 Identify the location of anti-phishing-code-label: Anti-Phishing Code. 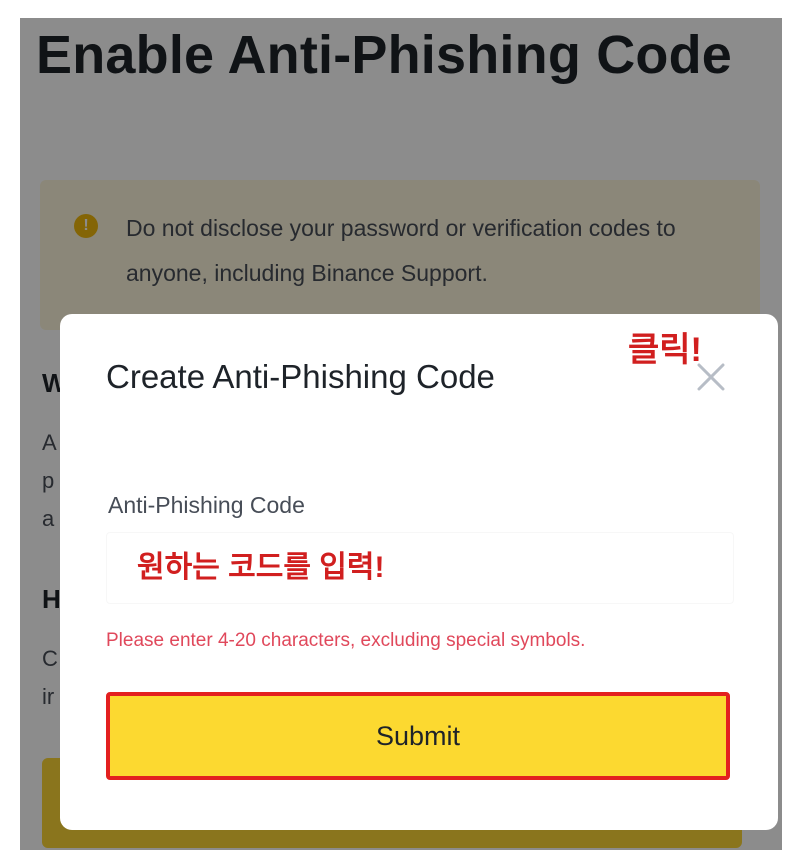
(206, 505).